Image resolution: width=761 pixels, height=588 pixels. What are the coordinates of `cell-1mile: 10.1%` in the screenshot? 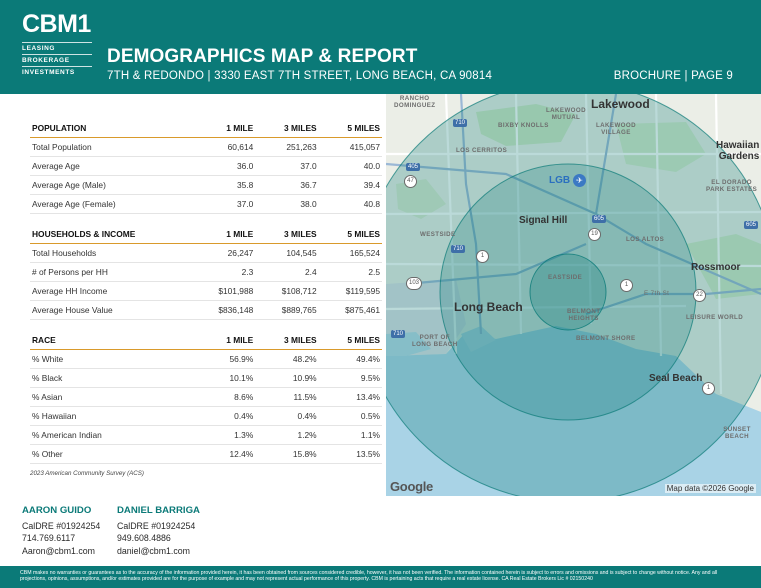 It's located at (223, 378).